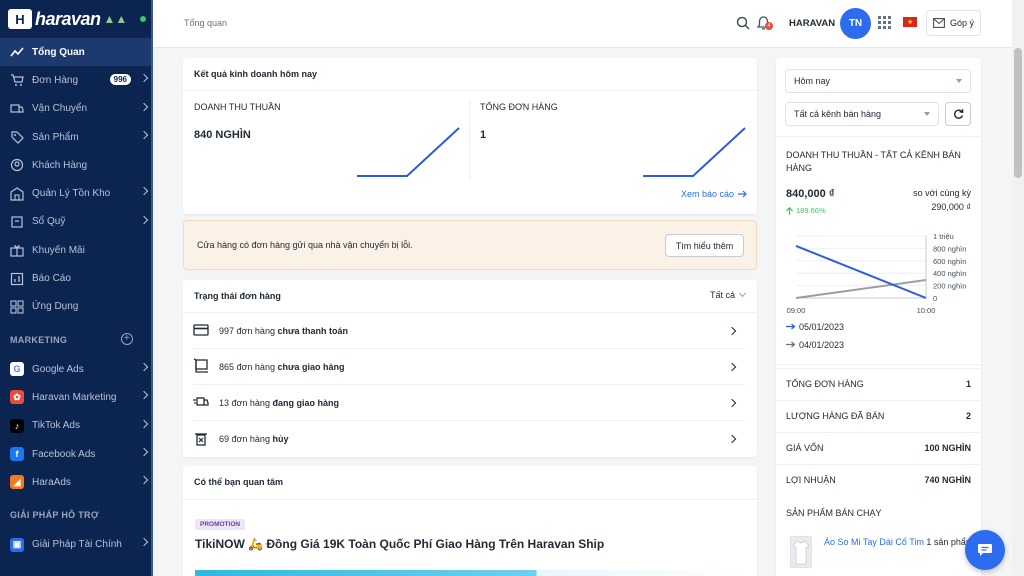 This screenshot has width=1024, height=576. I want to click on product-thumbnail, so click(801, 552).